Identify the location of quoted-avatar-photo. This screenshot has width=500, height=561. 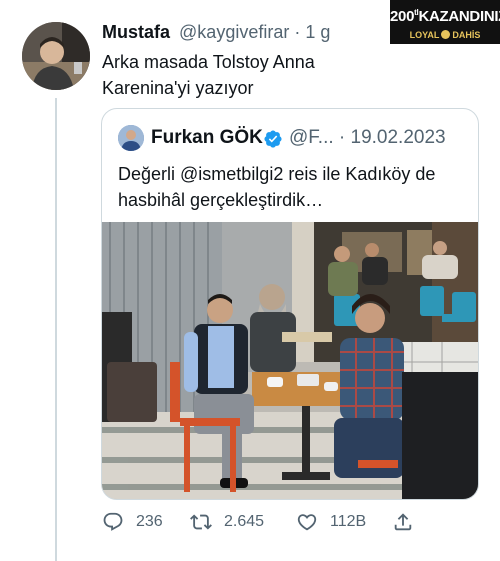
(131, 138).